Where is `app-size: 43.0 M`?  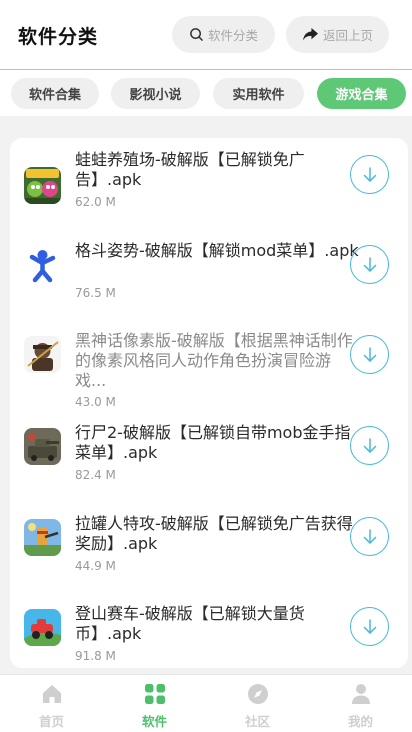 app-size: 43.0 M is located at coordinates (95, 402).